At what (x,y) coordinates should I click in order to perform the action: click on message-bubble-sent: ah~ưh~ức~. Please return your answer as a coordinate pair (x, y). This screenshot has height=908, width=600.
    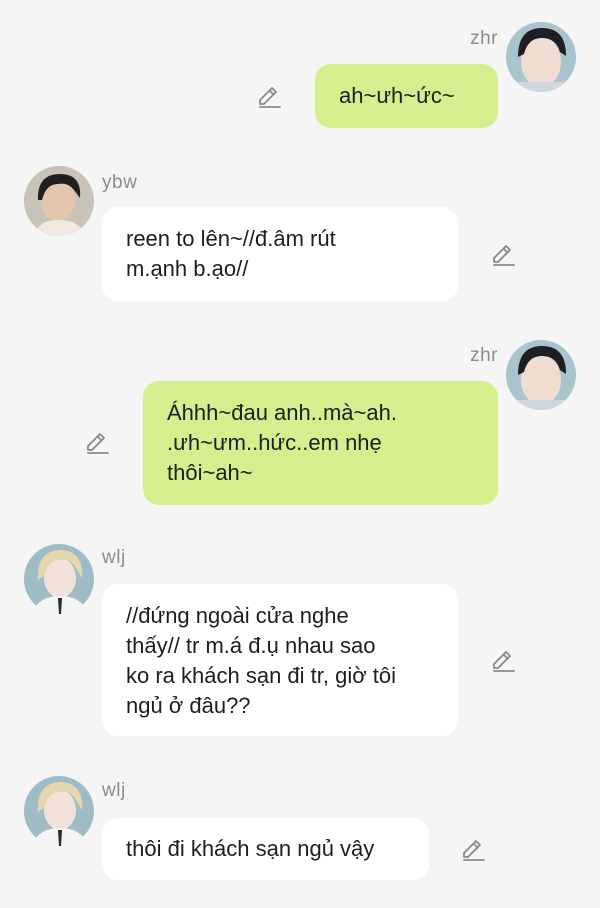
    Looking at the image, I should click on (406, 96).